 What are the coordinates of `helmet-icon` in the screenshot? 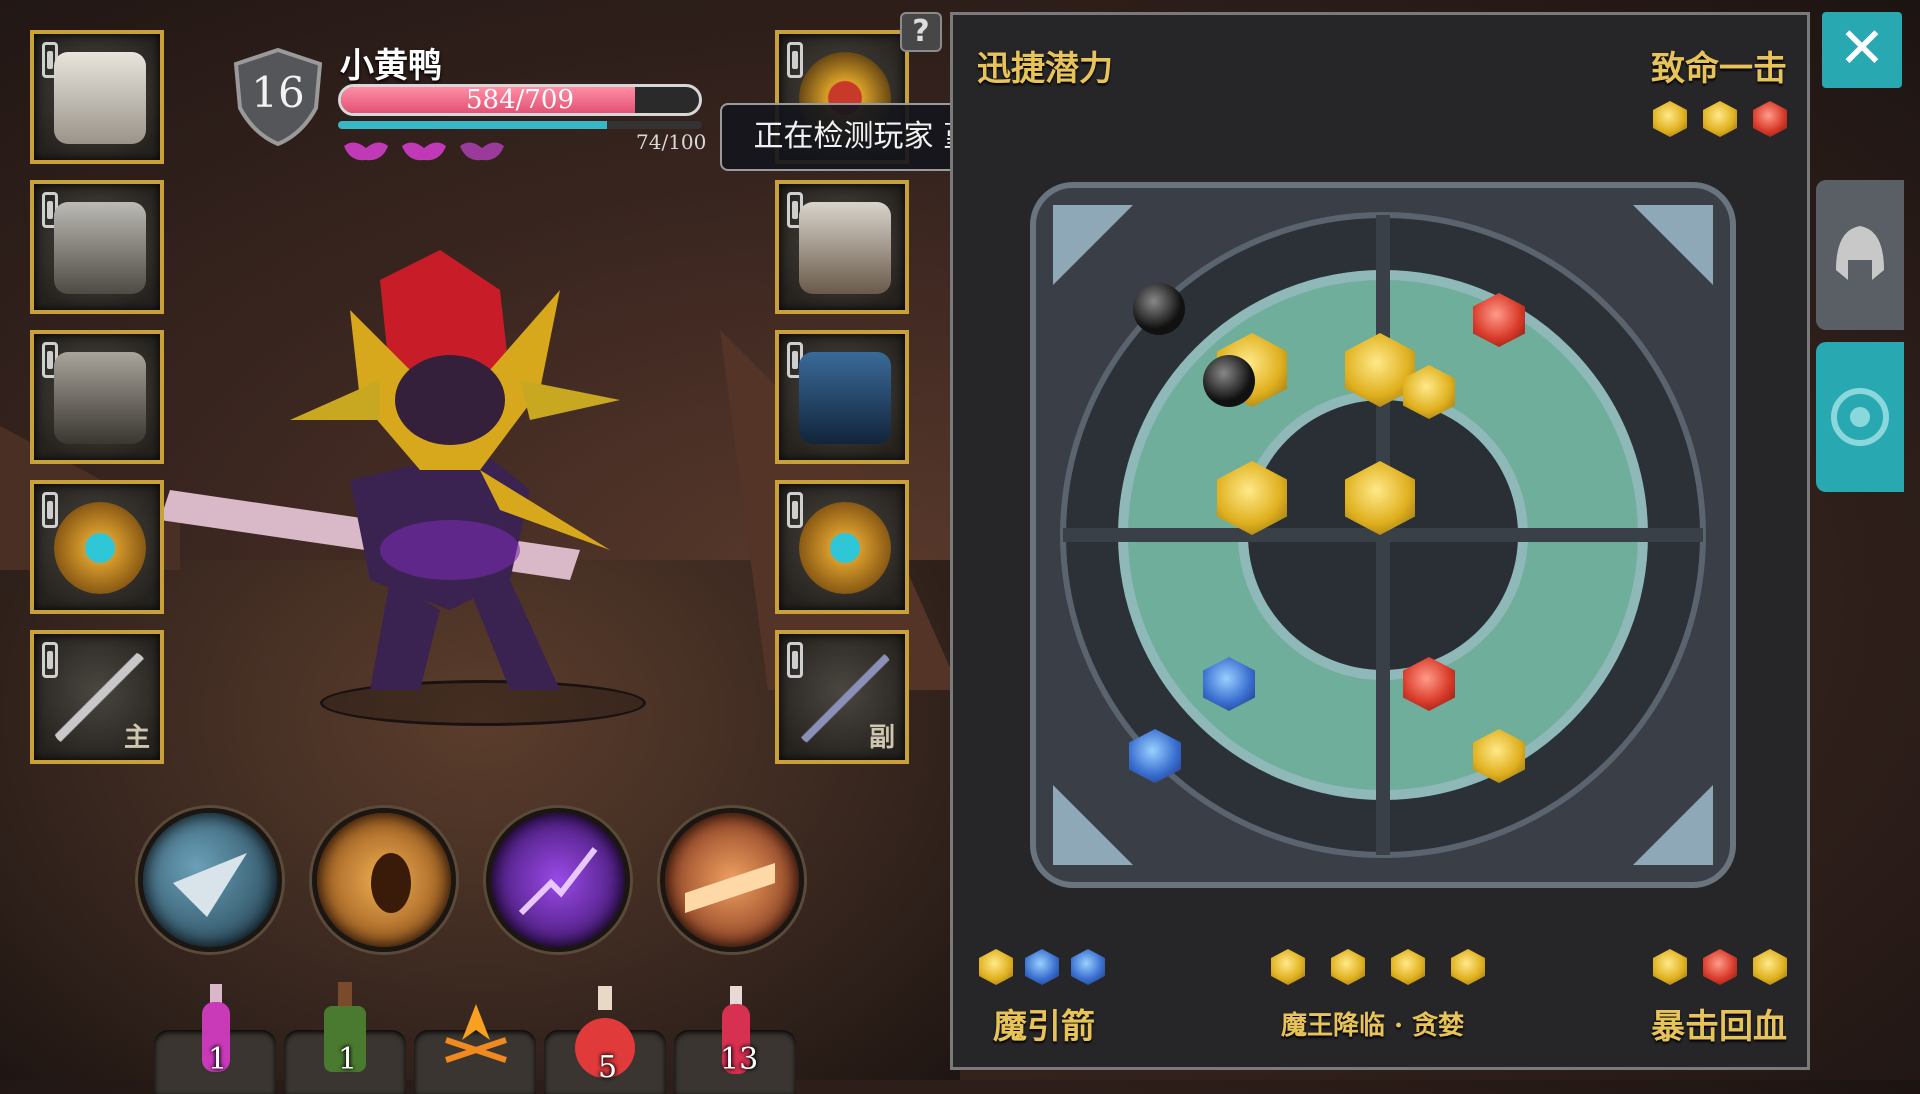 It's located at (100, 98).